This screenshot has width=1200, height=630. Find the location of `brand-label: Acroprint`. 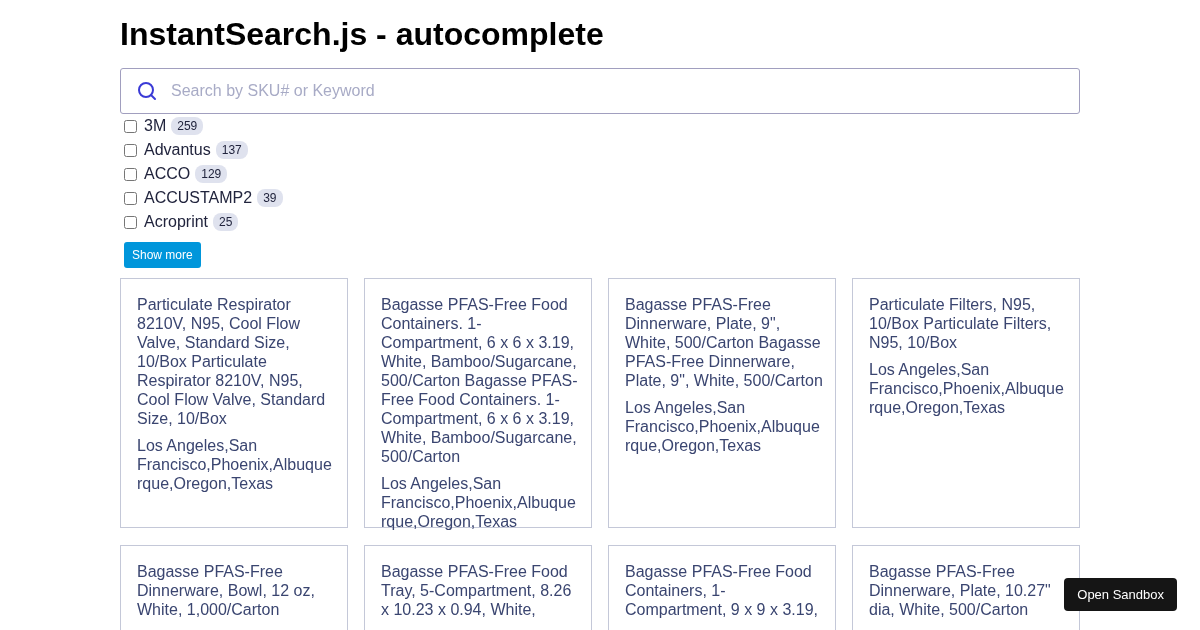

brand-label: Acroprint is located at coordinates (176, 222).